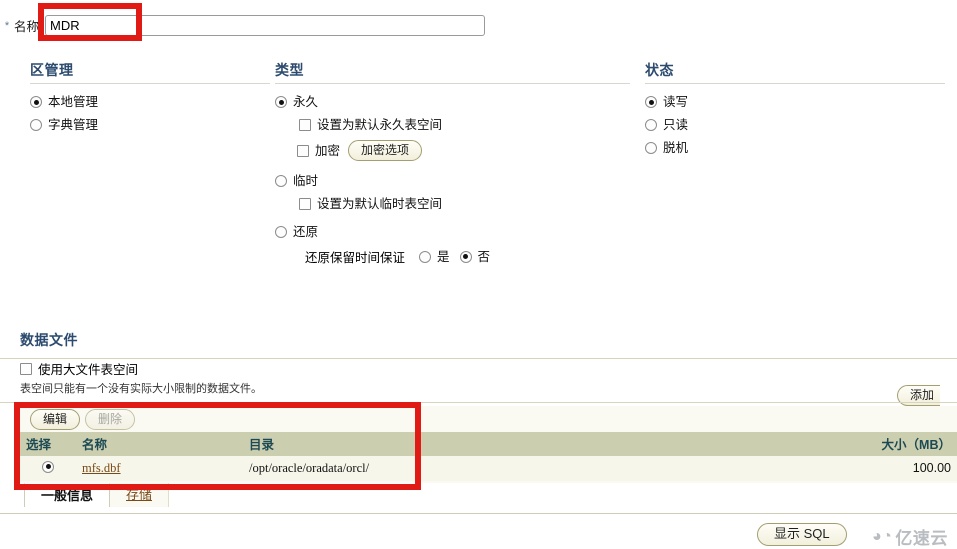 The width and height of the screenshot is (957, 549). I want to click on watermark-logo: ◕◔ 亿速云, so click(910, 536).